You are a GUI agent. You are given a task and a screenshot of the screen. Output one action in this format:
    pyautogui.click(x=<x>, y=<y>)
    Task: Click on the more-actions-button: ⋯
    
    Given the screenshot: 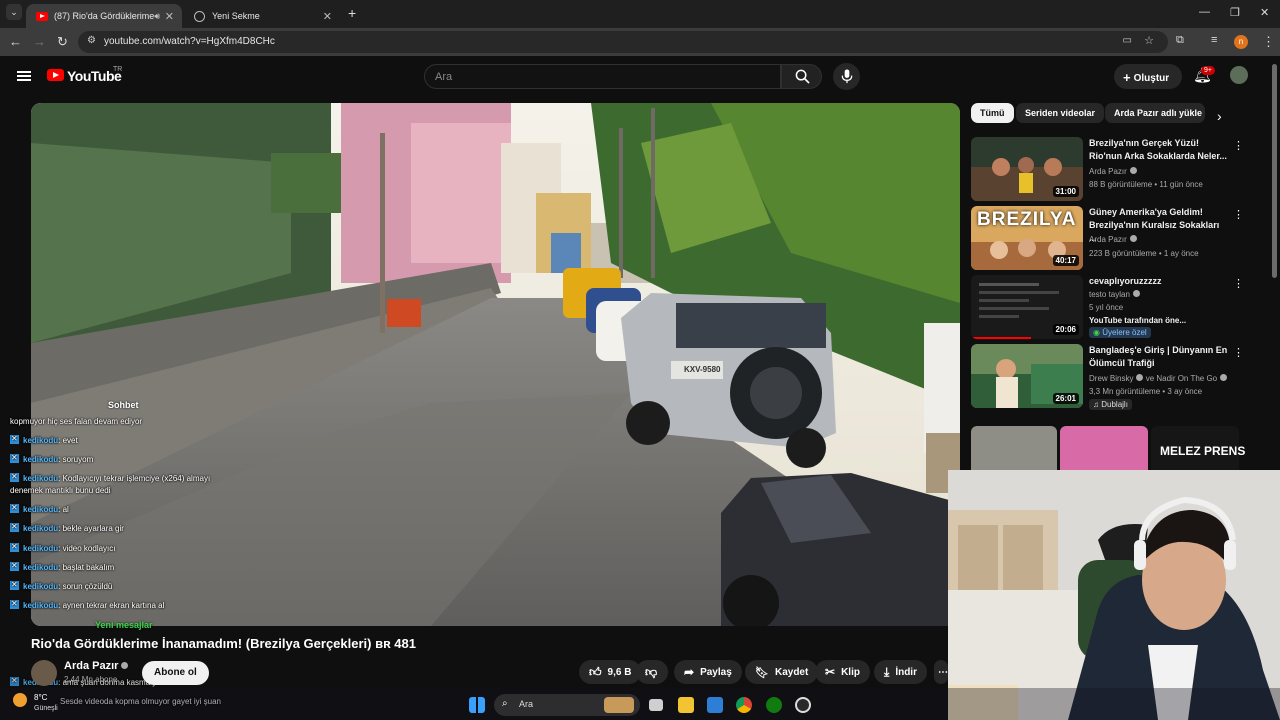 What is the action you would take?
    pyautogui.click(x=941, y=672)
    